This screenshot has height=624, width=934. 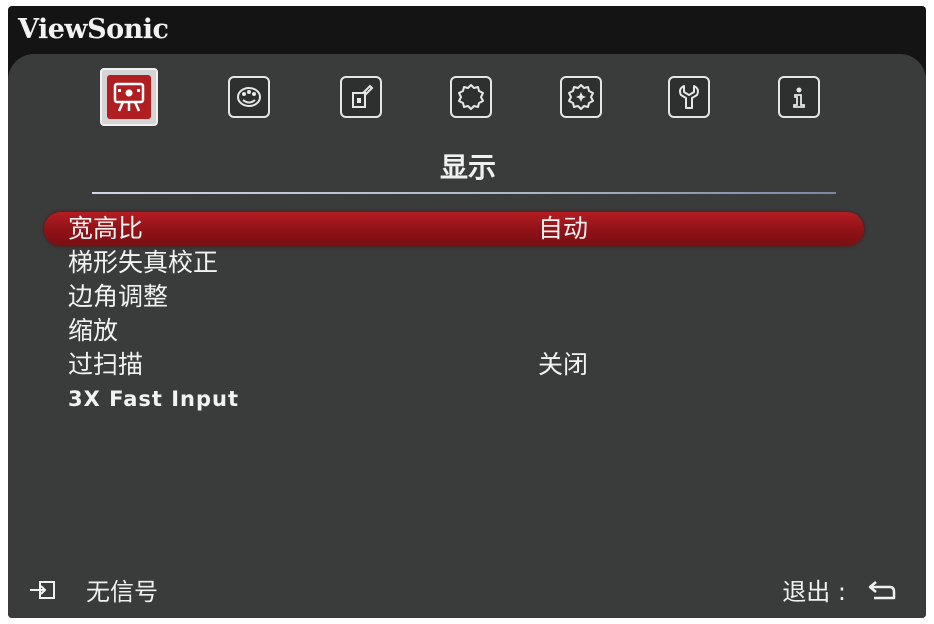 I want to click on footer-source-status: 无信号, so click(x=93, y=589).